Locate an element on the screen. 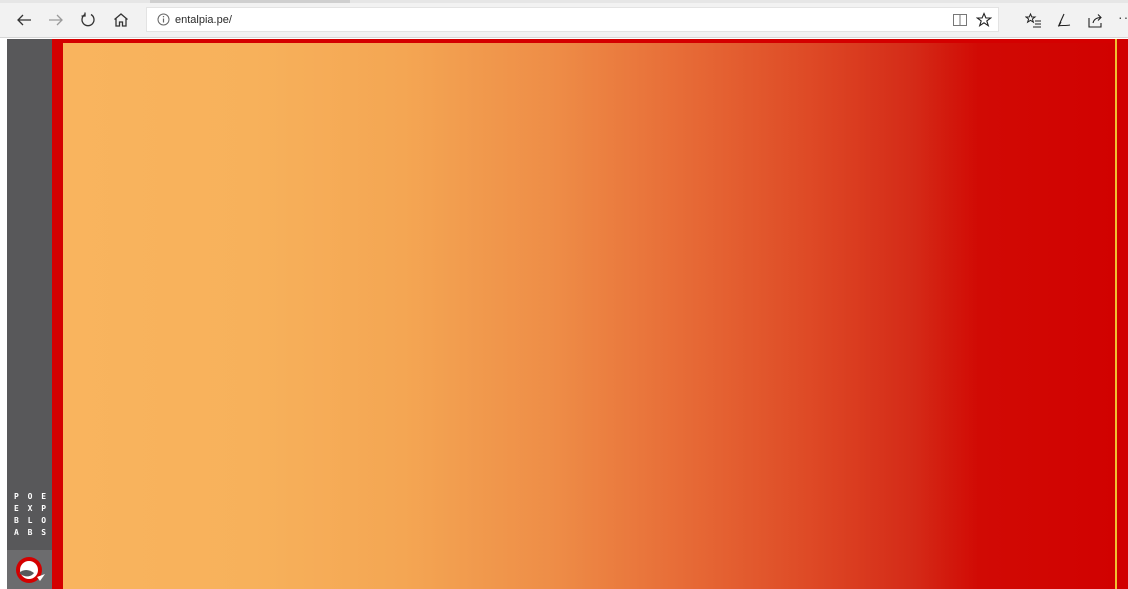 The image size is (1128, 589). tab-strip is located at coordinates (564, 1).